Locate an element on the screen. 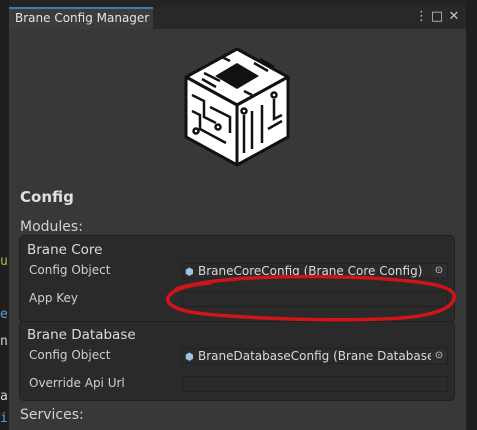  override-api-url-input is located at coordinates (315, 384).